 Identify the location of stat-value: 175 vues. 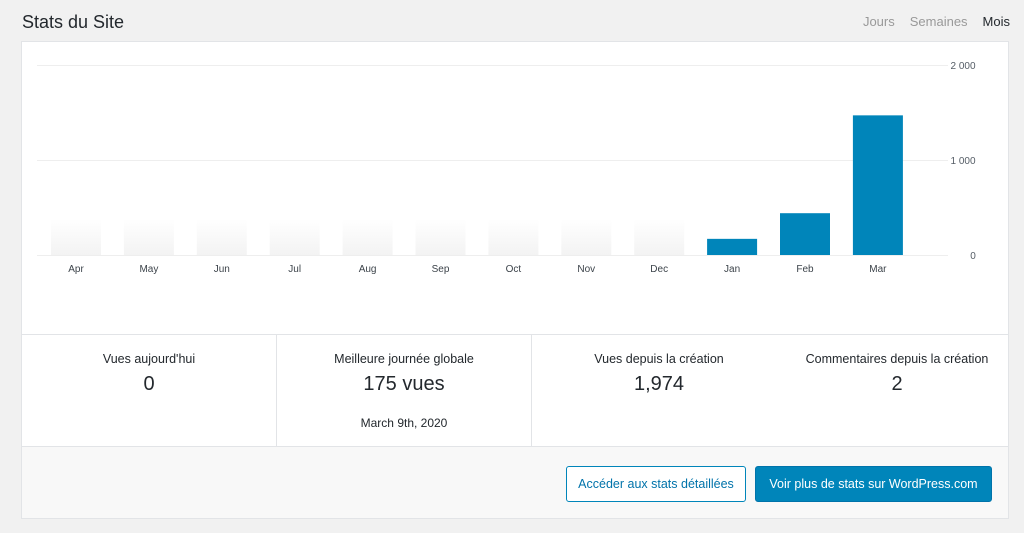
(404, 384).